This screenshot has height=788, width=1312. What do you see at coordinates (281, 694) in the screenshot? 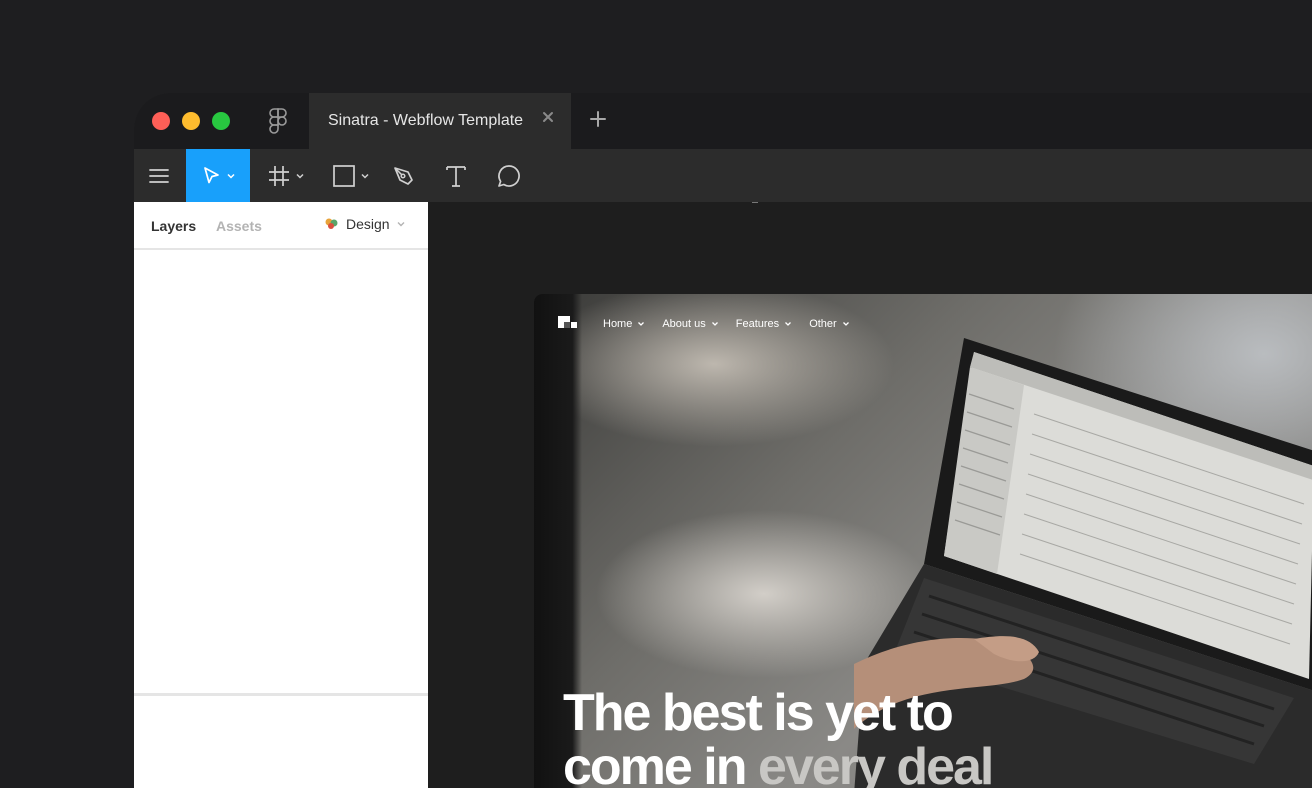
I see `panel-divider` at bounding box center [281, 694].